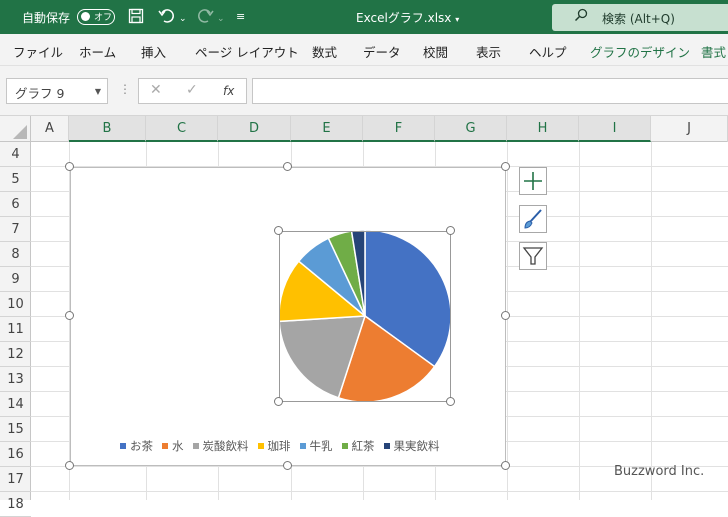 The height and width of the screenshot is (517, 728). What do you see at coordinates (15, 229) in the screenshot?
I see `row-header-7: 7` at bounding box center [15, 229].